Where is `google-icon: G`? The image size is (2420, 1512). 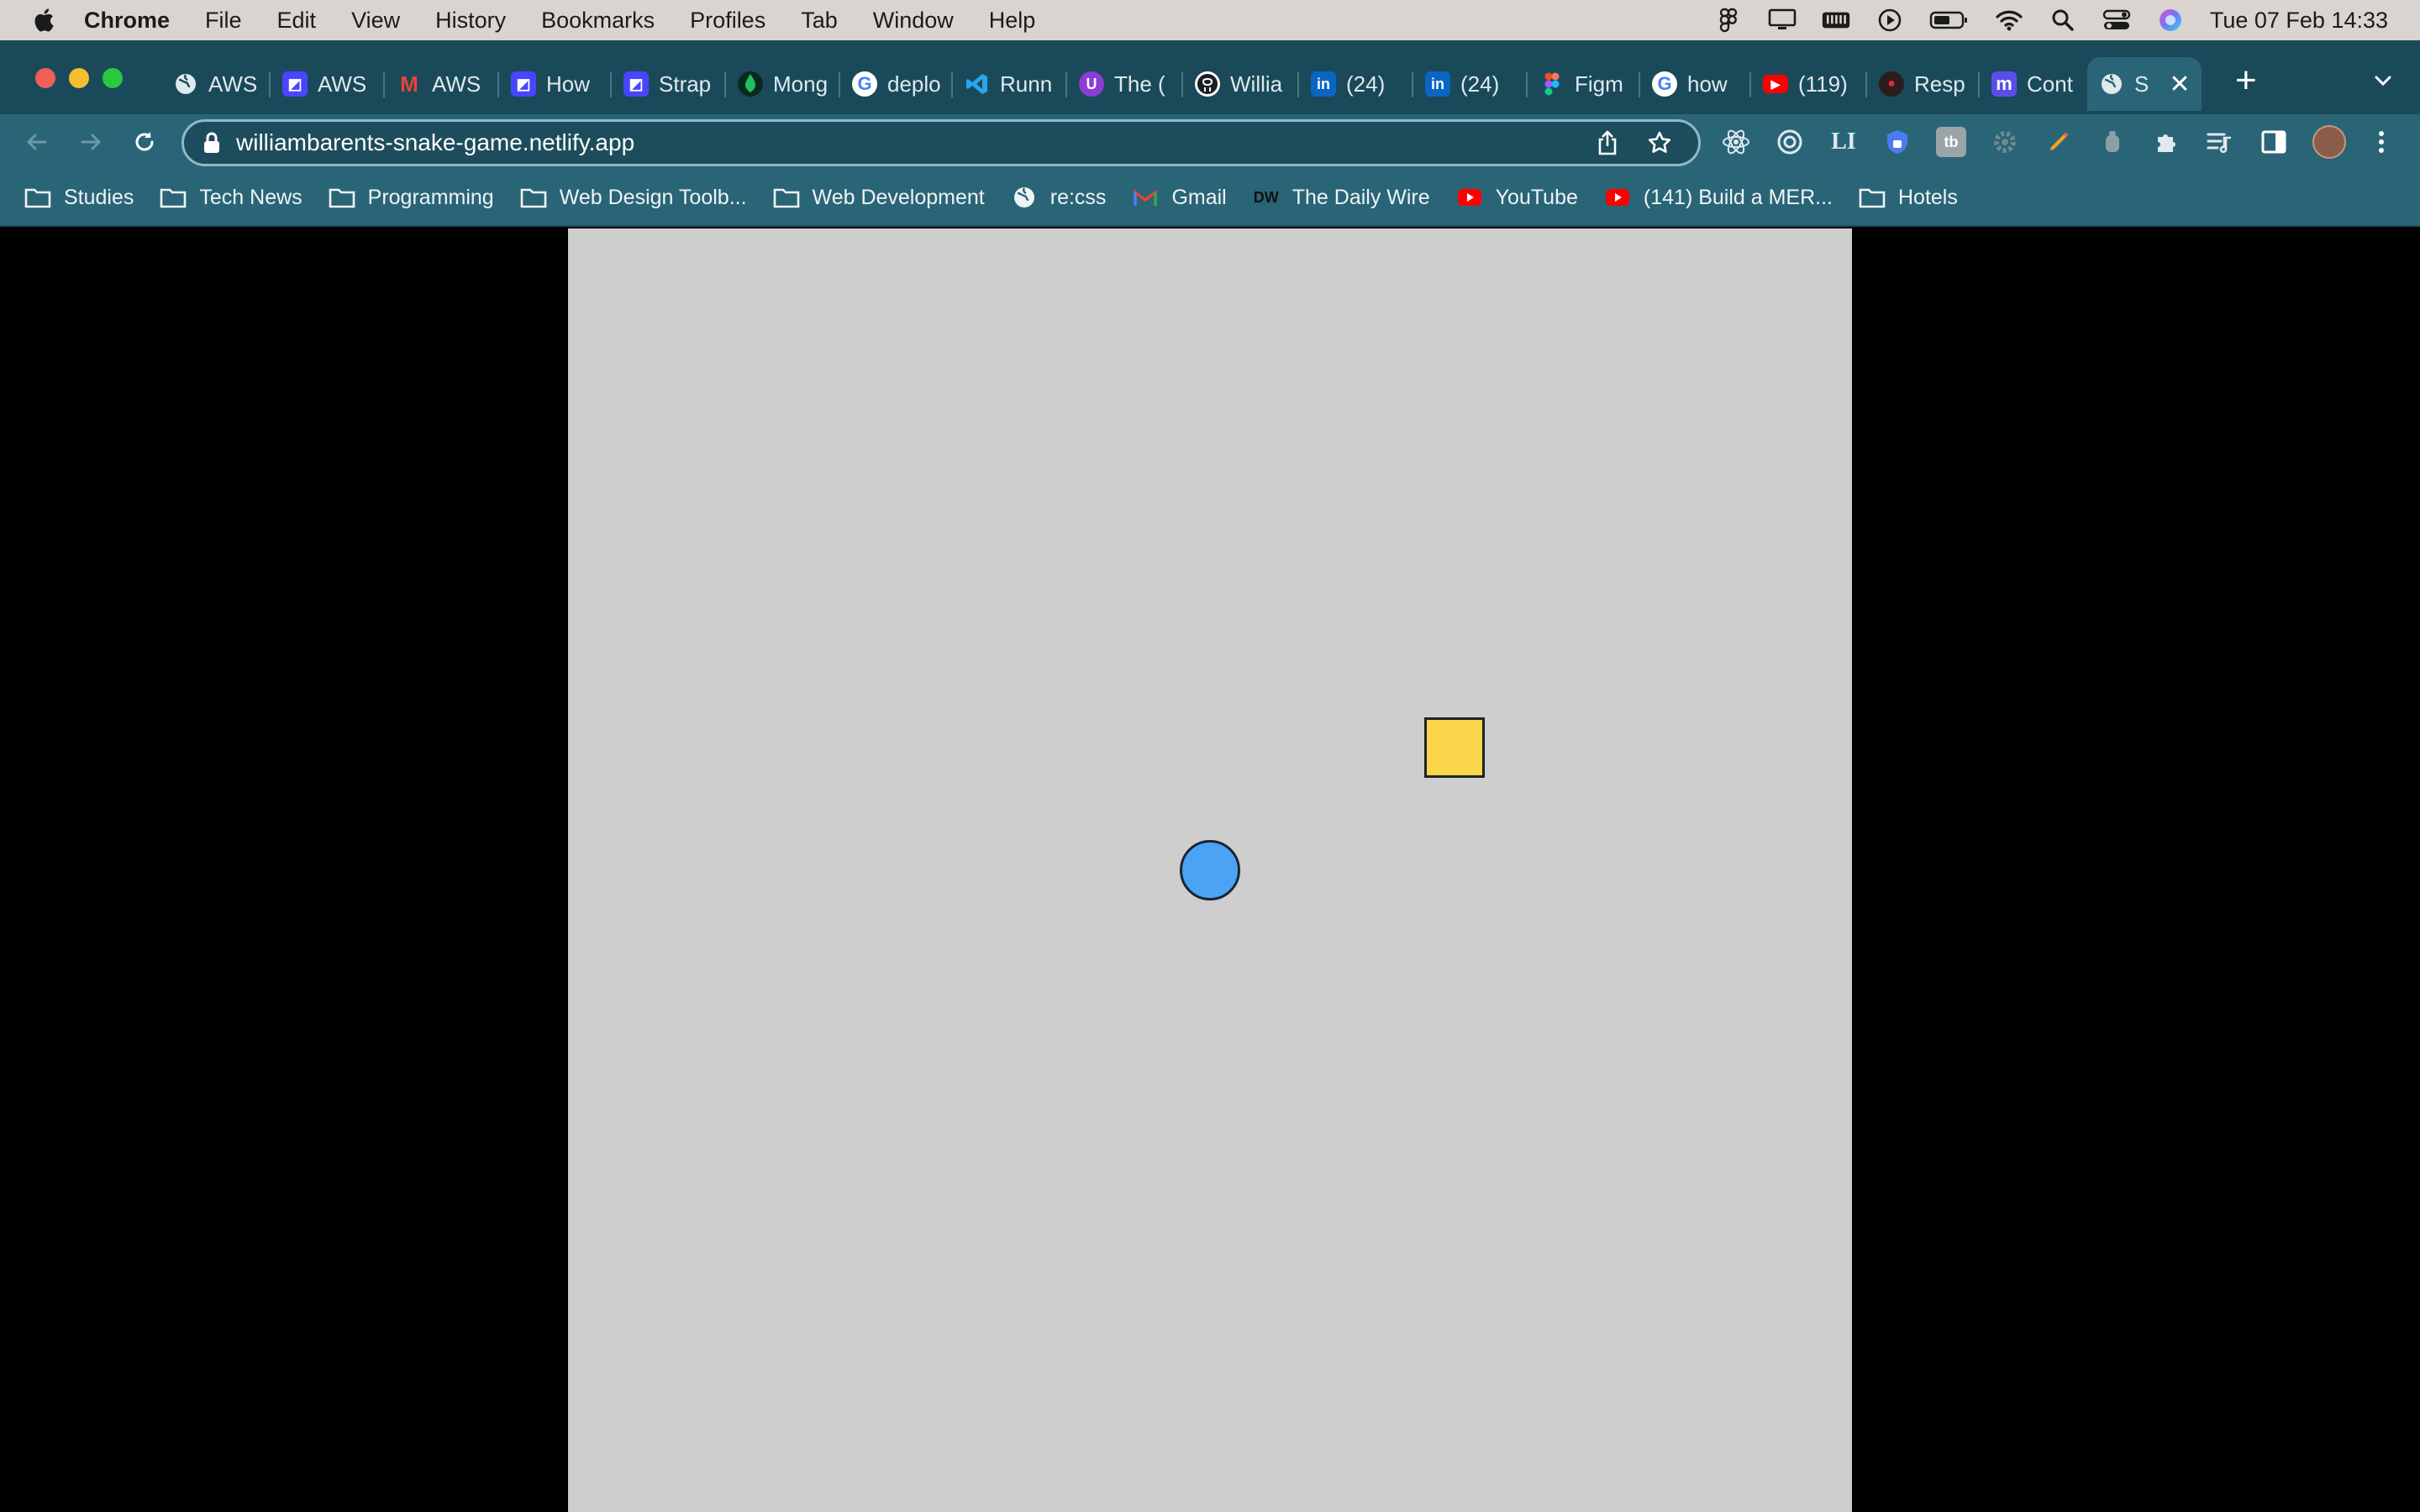
google-icon: G is located at coordinates (865, 84).